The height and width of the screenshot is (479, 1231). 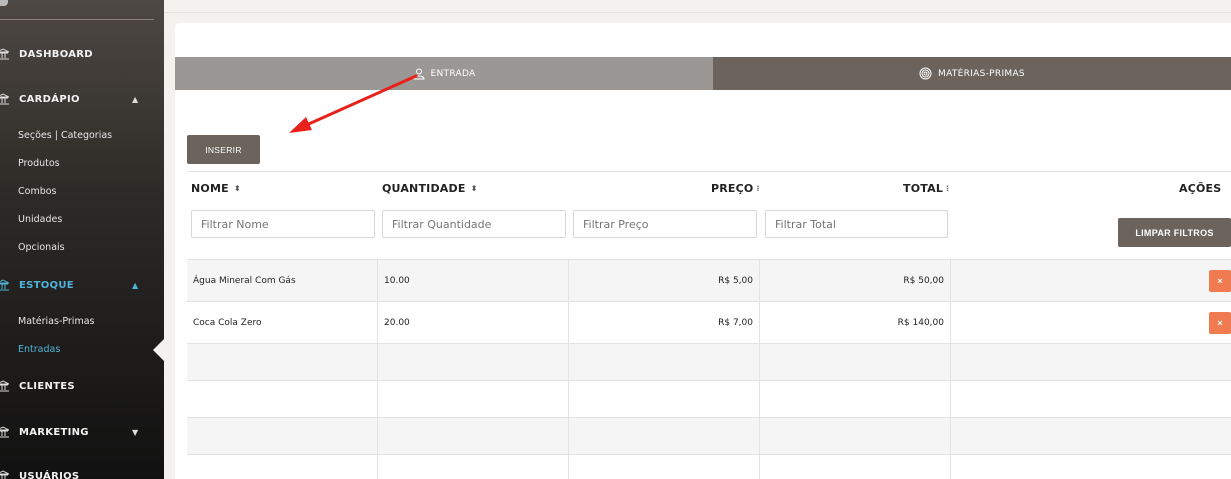 What do you see at coordinates (418, 74) in the screenshot?
I see `user-icon` at bounding box center [418, 74].